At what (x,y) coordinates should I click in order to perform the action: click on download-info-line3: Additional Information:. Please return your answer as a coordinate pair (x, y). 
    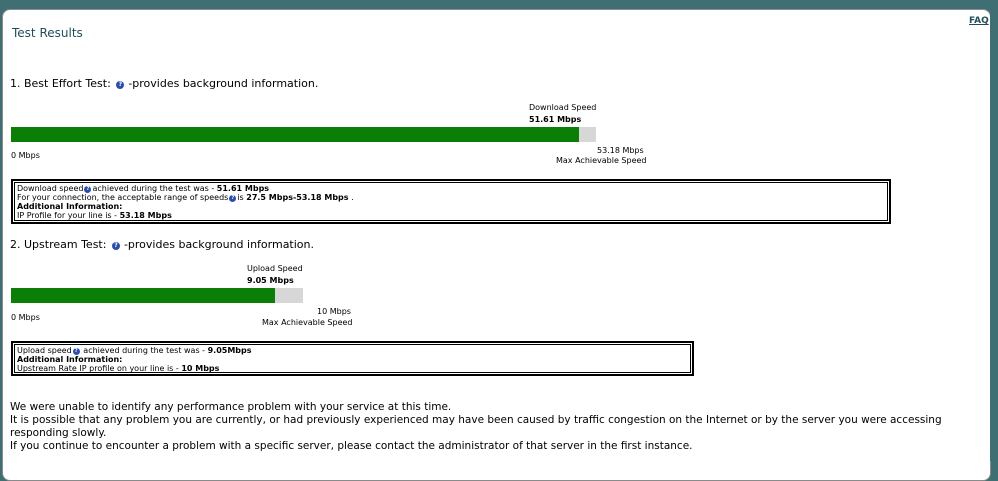
    Looking at the image, I should click on (70, 206).